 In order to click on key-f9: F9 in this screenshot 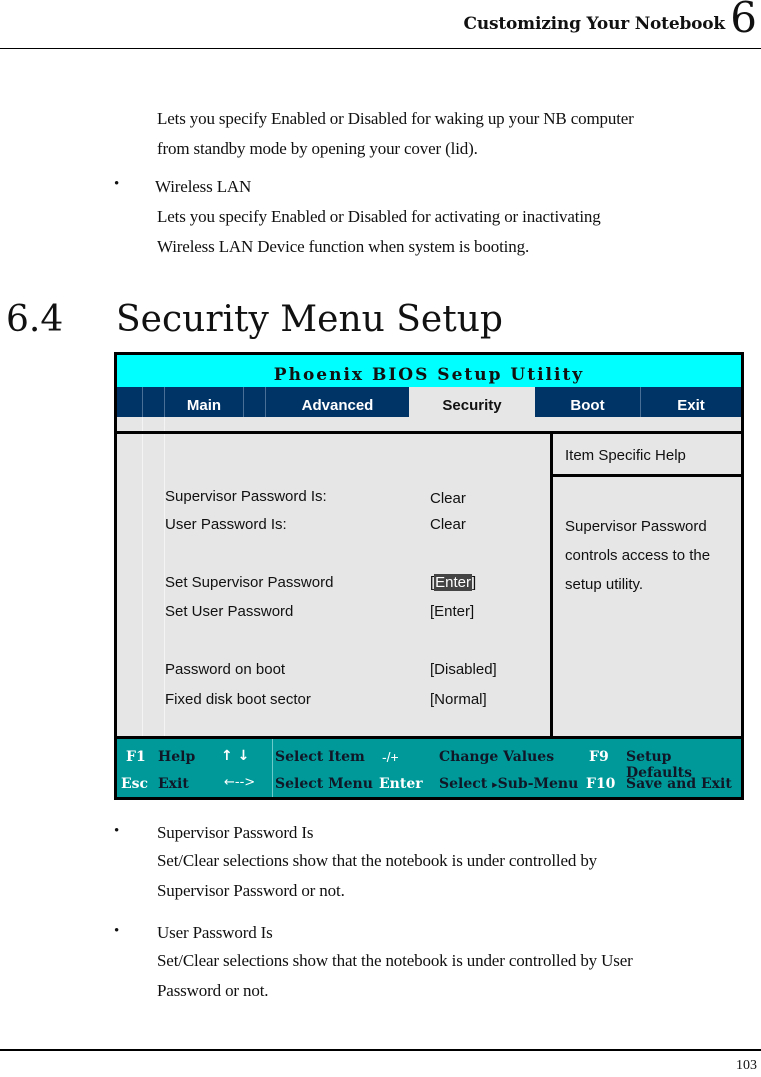, I will do `click(599, 757)`.